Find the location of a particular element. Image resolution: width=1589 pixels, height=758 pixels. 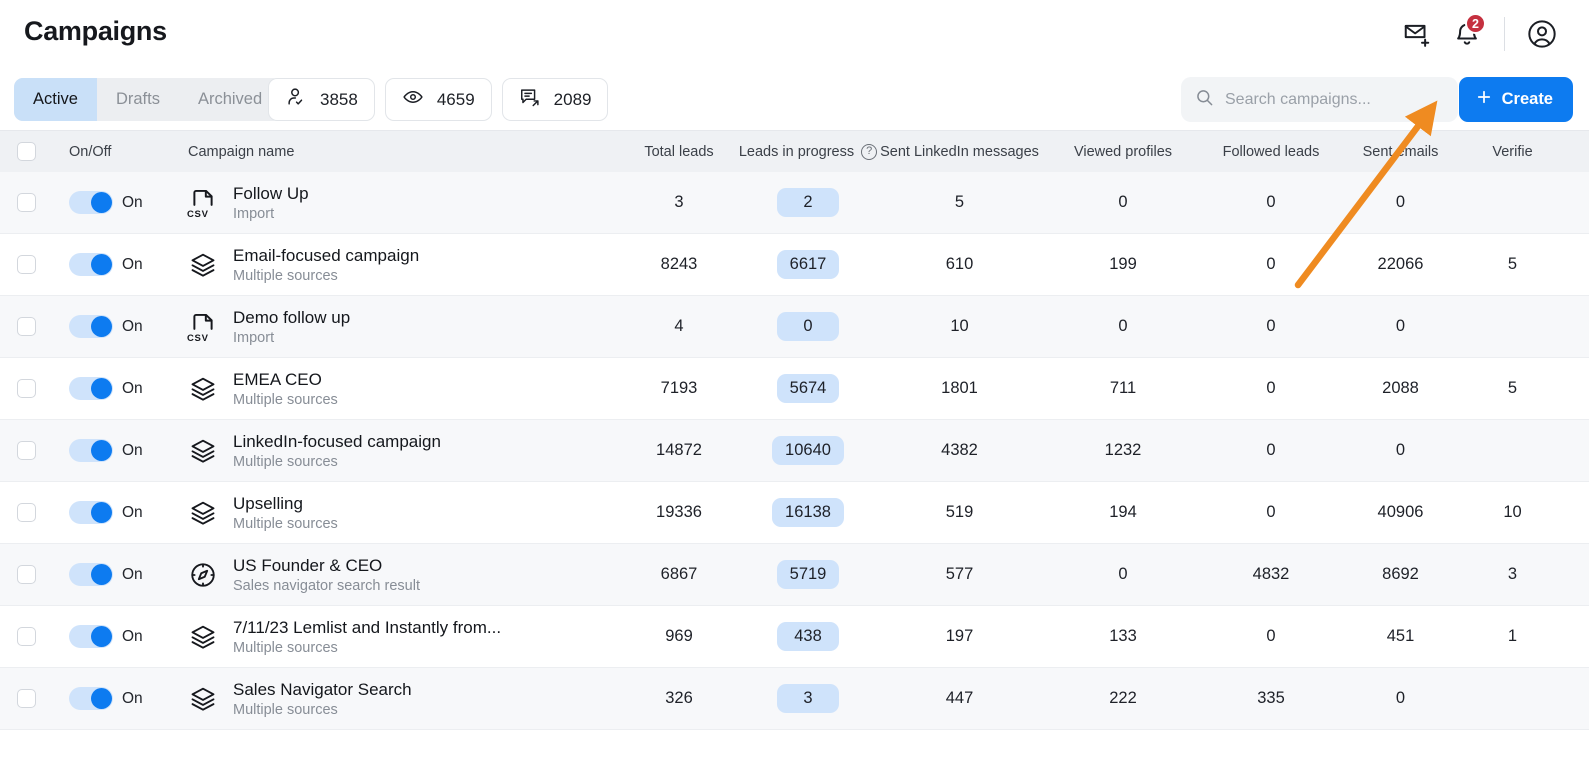

create-button-label: Create is located at coordinates (1527, 99).